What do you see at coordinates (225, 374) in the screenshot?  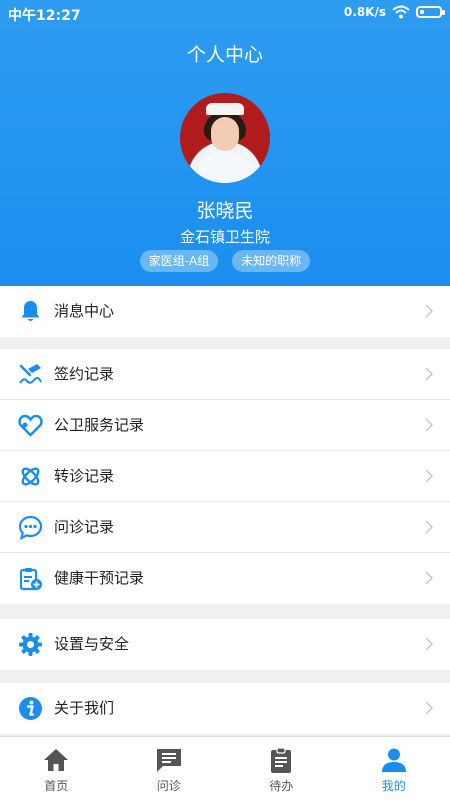 I see `menu-item-sign-records: 签约记录` at bounding box center [225, 374].